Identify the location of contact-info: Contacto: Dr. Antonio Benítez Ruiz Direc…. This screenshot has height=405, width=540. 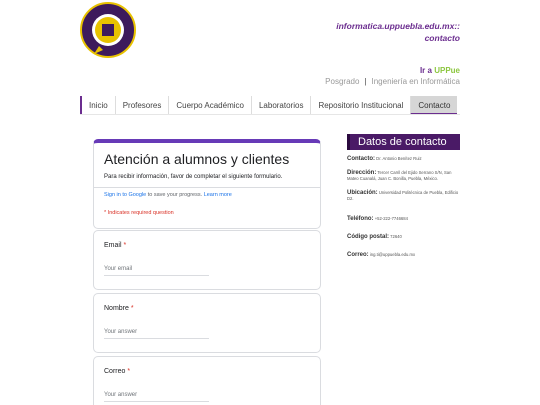
(403, 211).